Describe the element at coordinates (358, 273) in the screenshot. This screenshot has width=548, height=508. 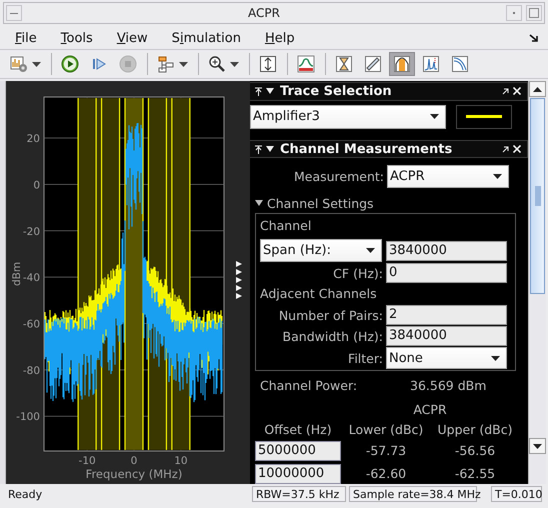
I see `field-label: CF (Hz):` at that location.